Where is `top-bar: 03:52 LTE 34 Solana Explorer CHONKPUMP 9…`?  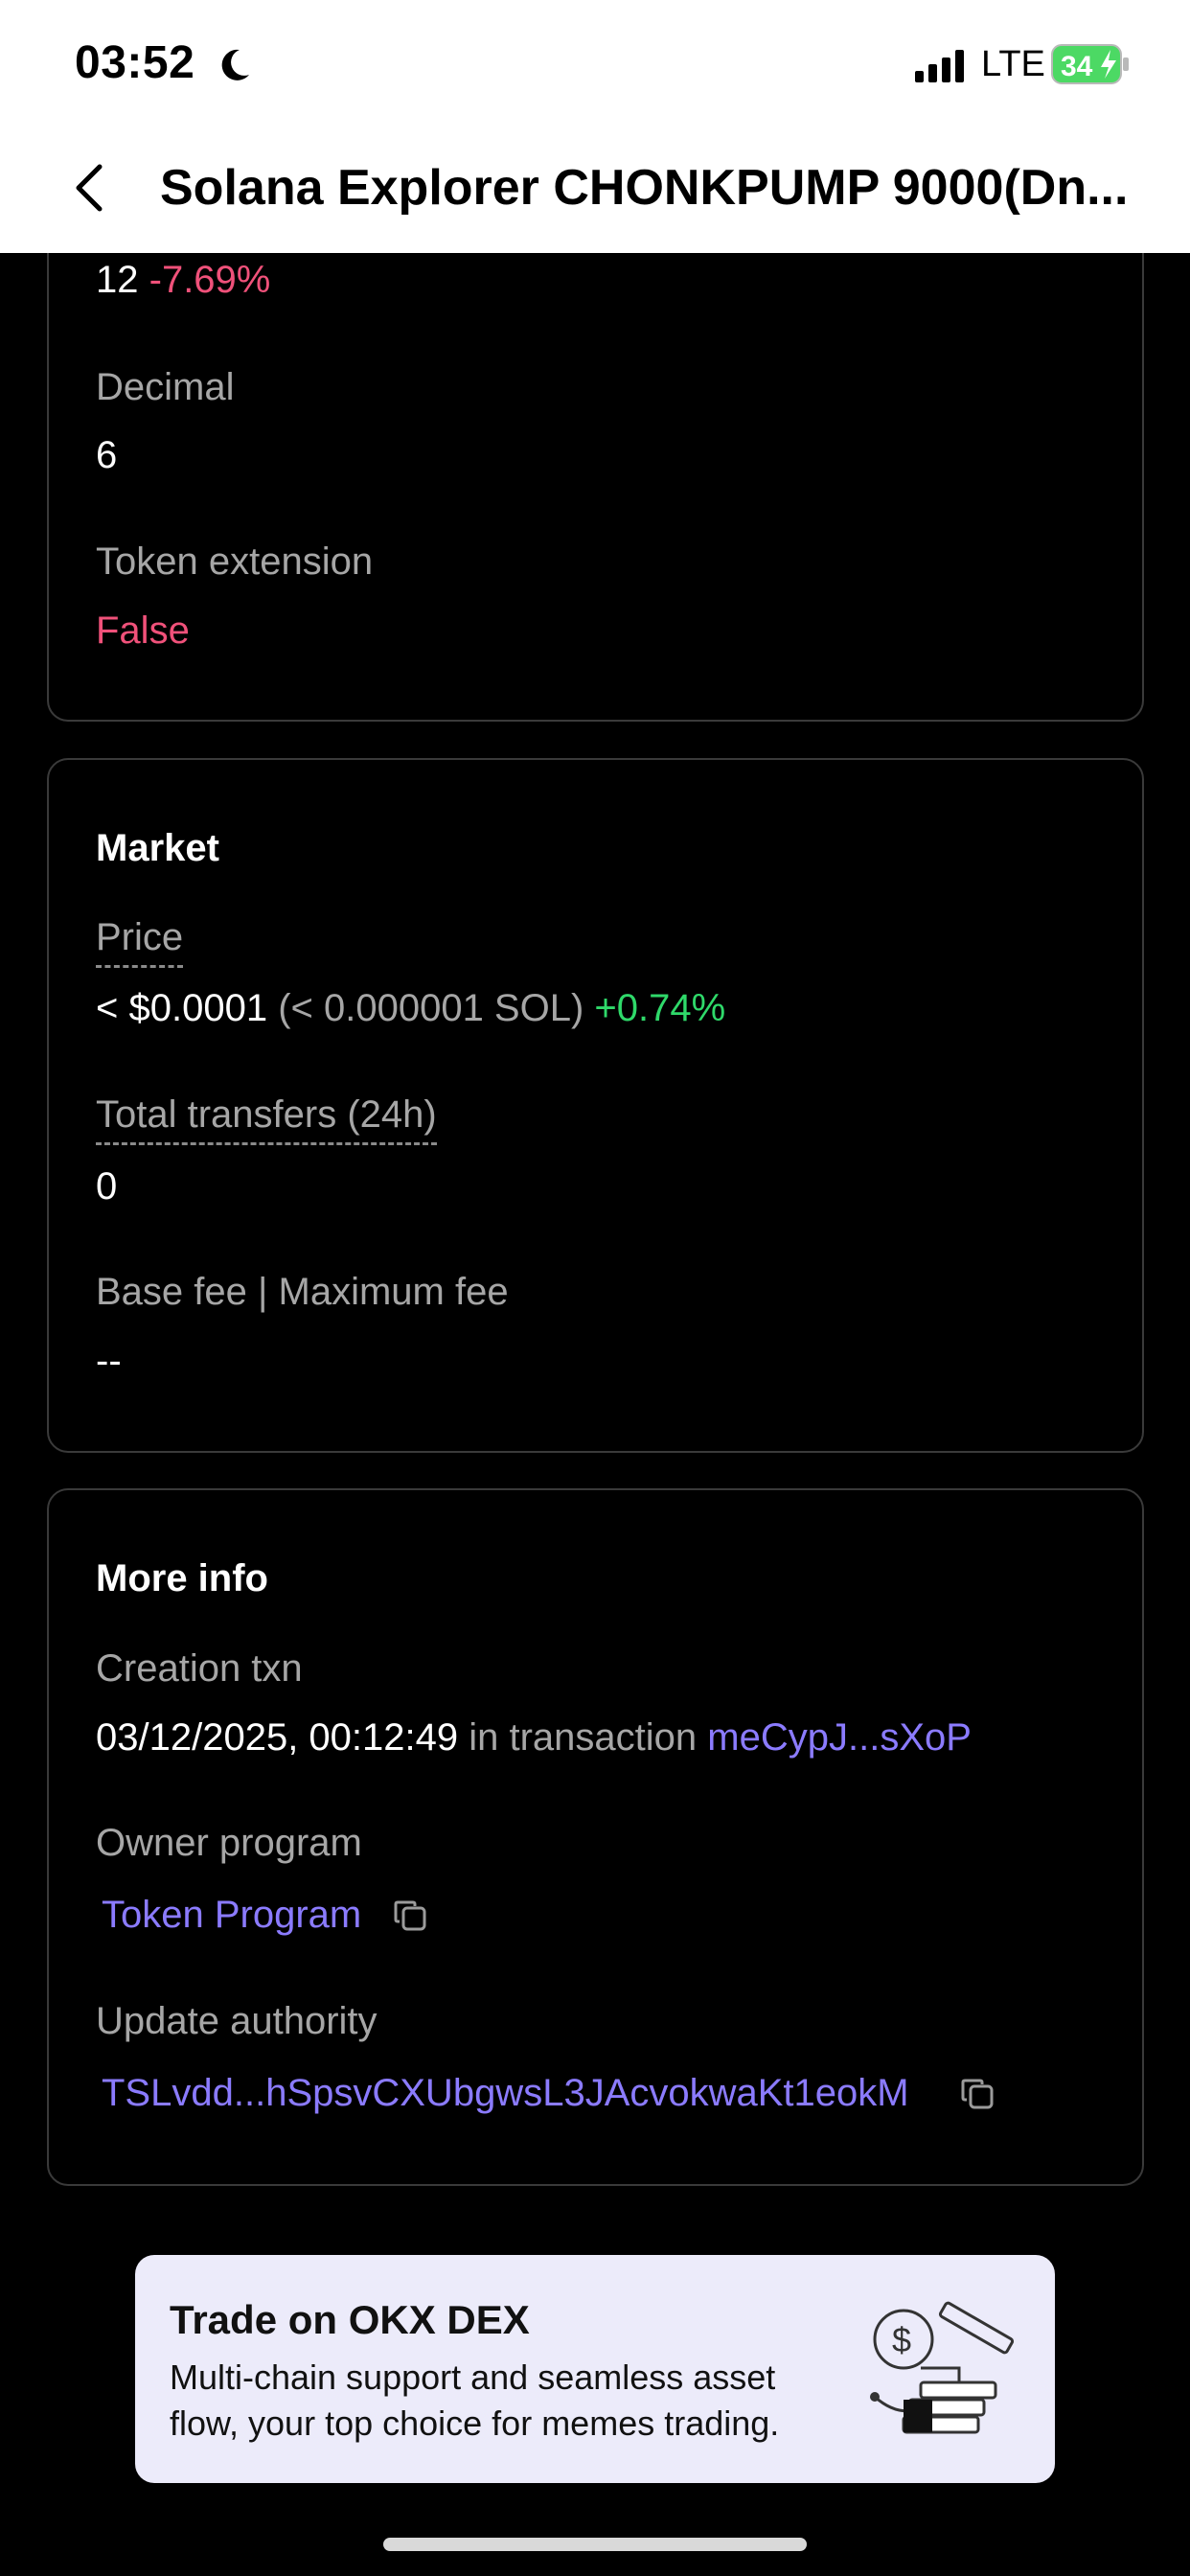
top-bar: 03:52 LTE 34 Solana Explorer CHONKPUMP 9… is located at coordinates (595, 126).